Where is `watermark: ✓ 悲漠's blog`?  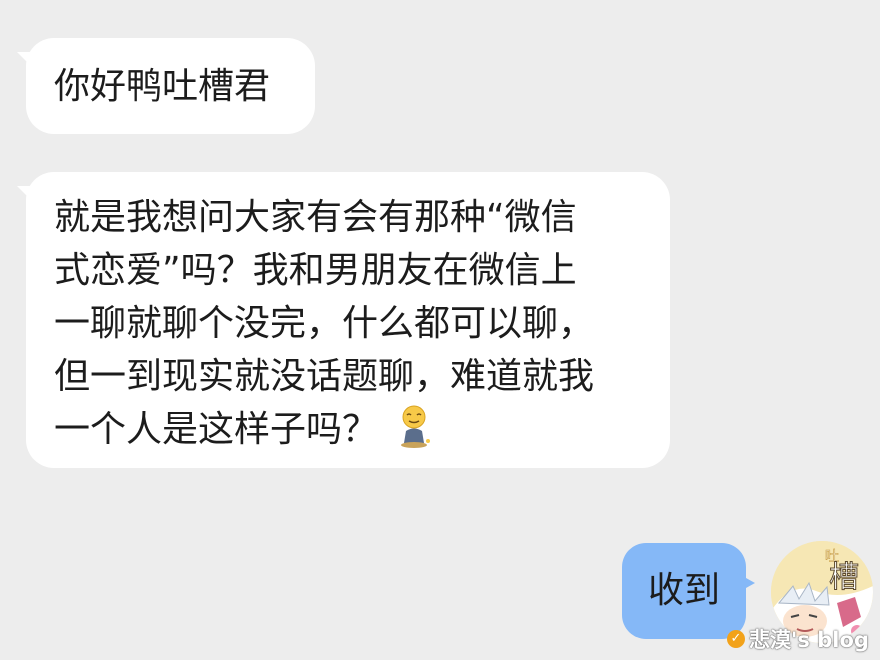 watermark: ✓ 悲漠's blog is located at coordinates (798, 639).